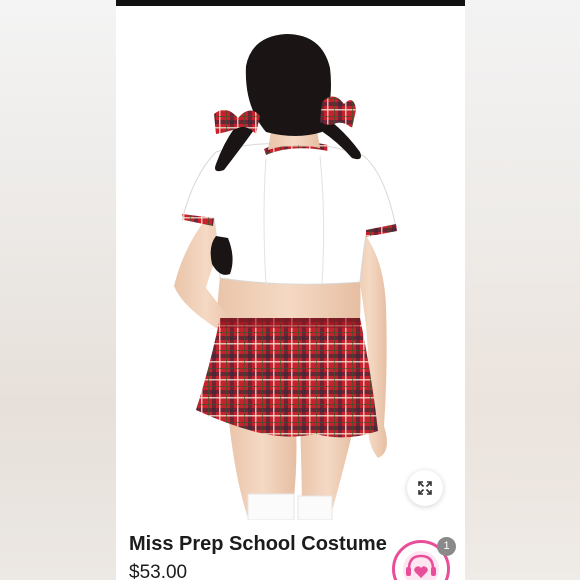 The width and height of the screenshot is (580, 580). I want to click on product-price: $53.00, so click(158, 571).